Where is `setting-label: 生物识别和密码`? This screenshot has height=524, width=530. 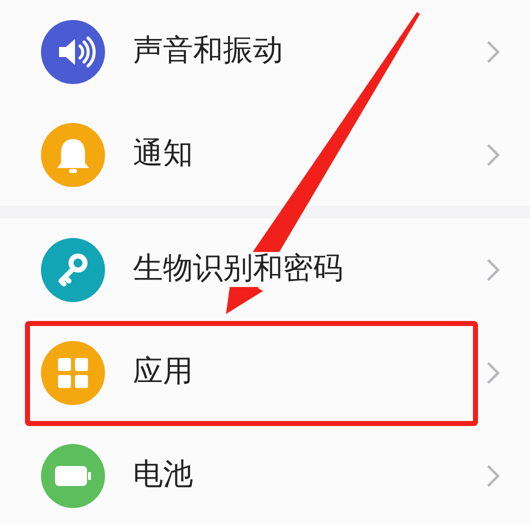 setting-label: 生物识别和密码 is located at coordinates (238, 269).